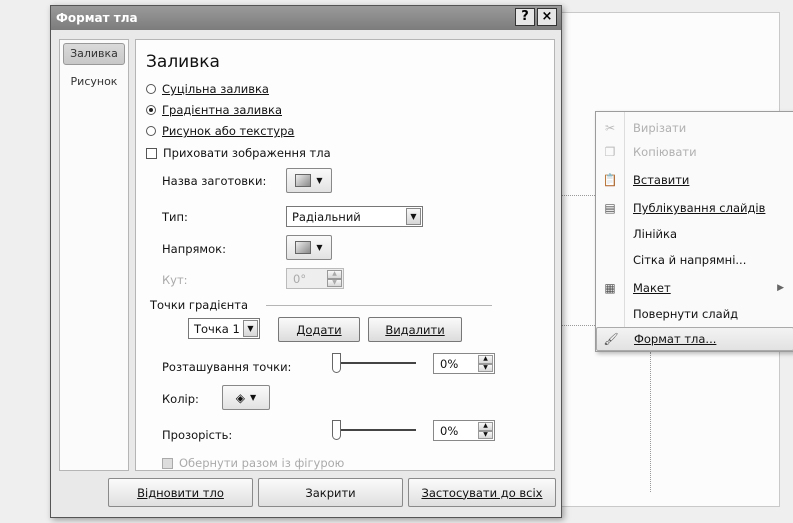 The image size is (793, 523). Describe the element at coordinates (611, 339) in the screenshot. I see `format-bg-icon: 🖌` at that location.